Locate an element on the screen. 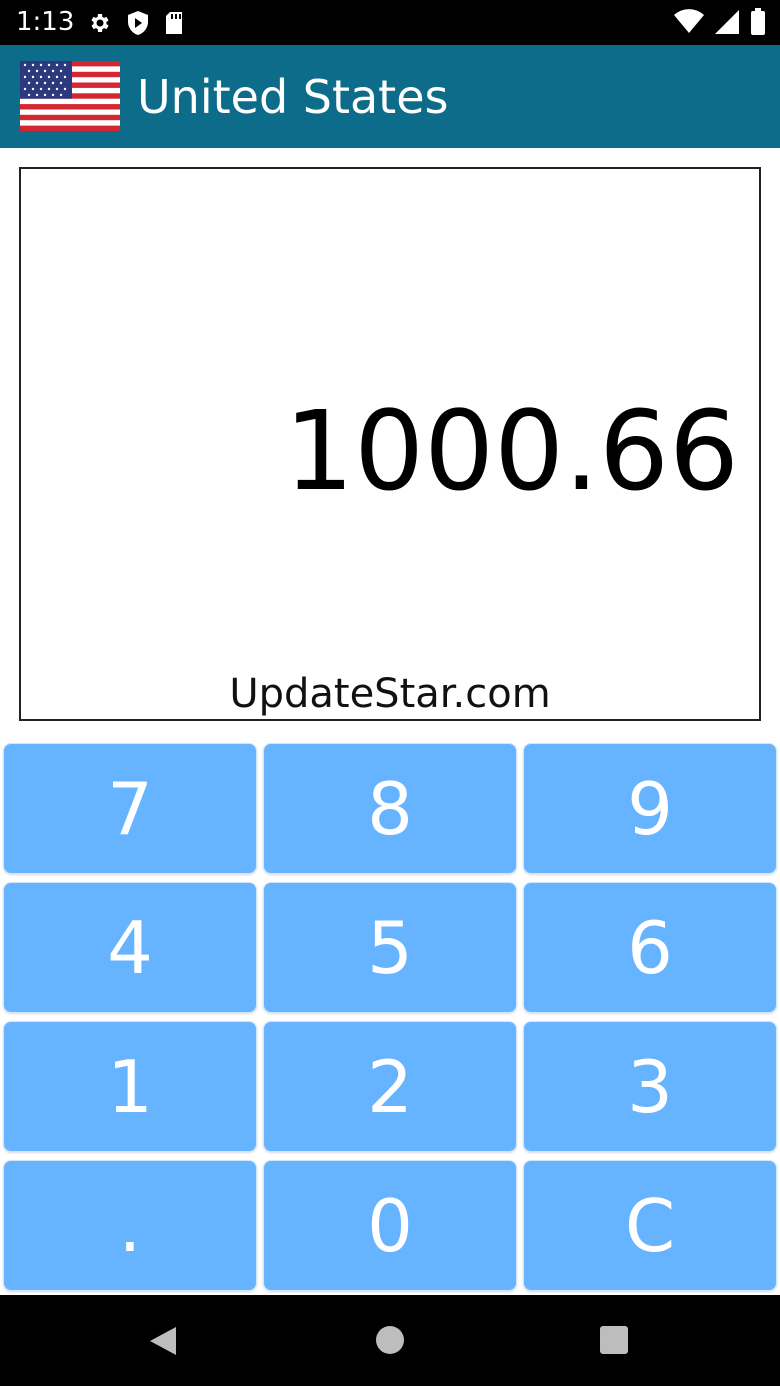 Image resolution: width=780 pixels, height=1386 pixels. status-icons-left is located at coordinates (136, 23).